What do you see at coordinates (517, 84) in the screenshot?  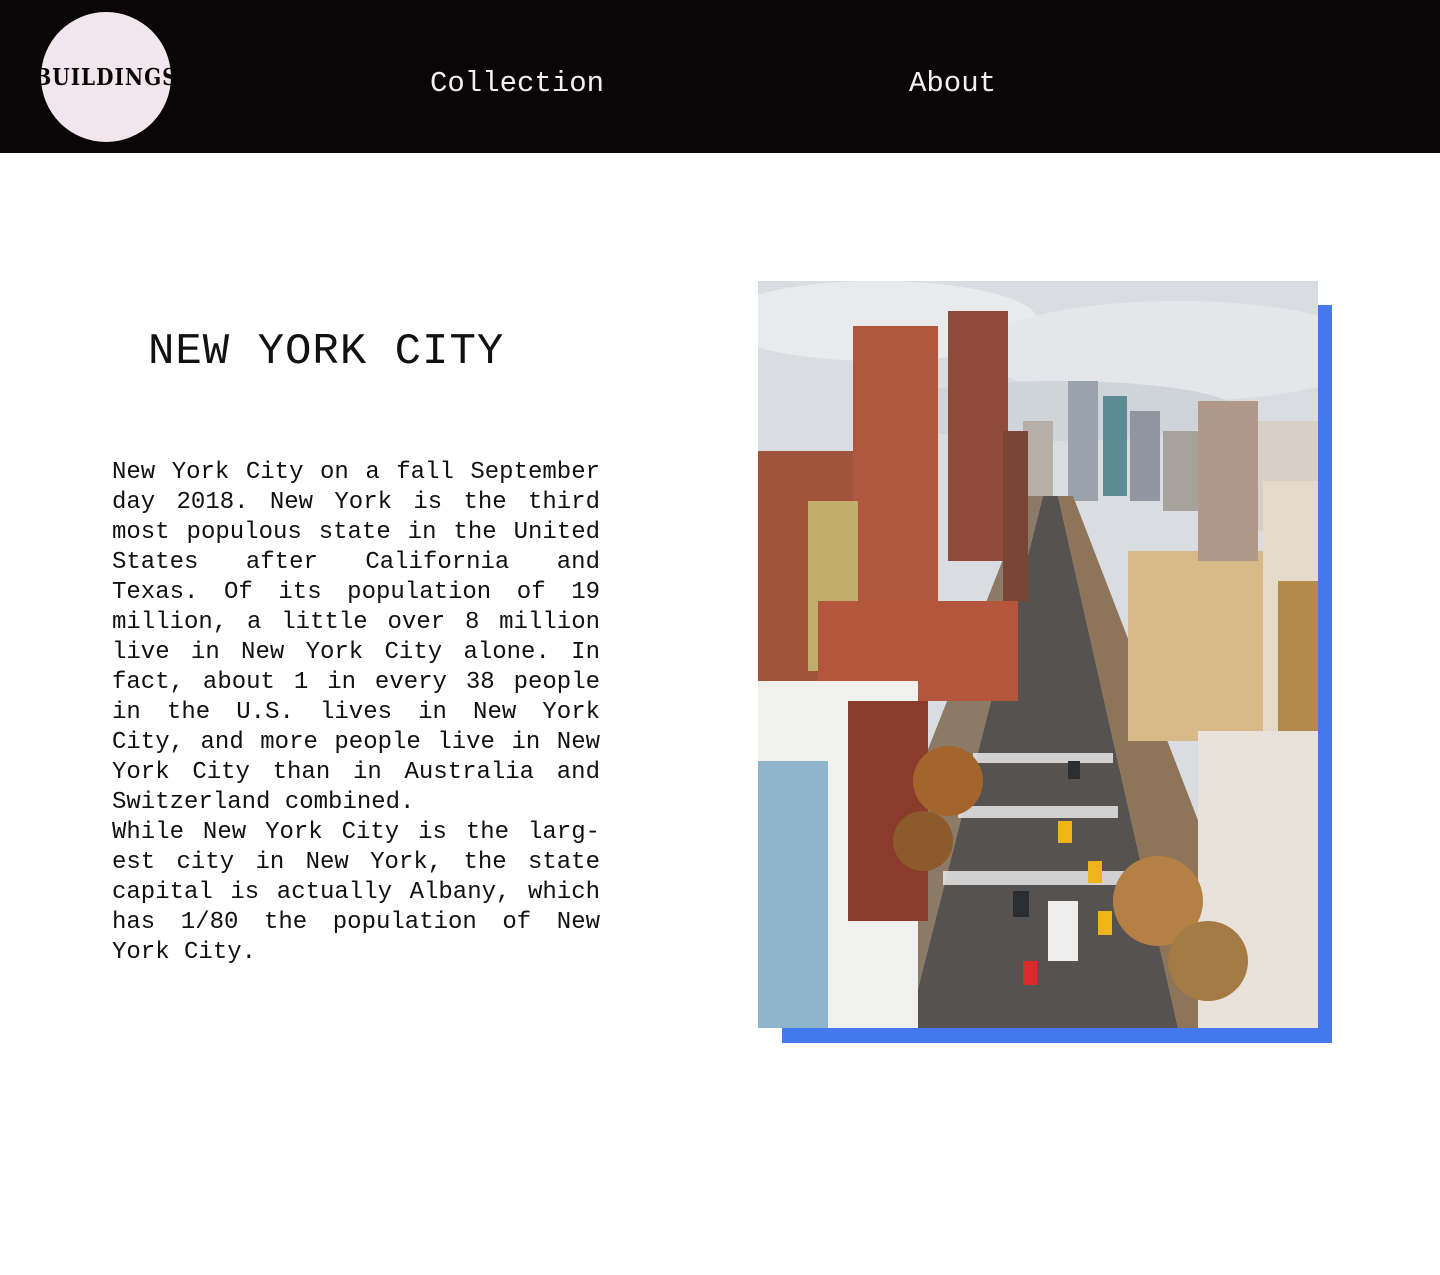 I see `nav-link-collection: Collection` at bounding box center [517, 84].